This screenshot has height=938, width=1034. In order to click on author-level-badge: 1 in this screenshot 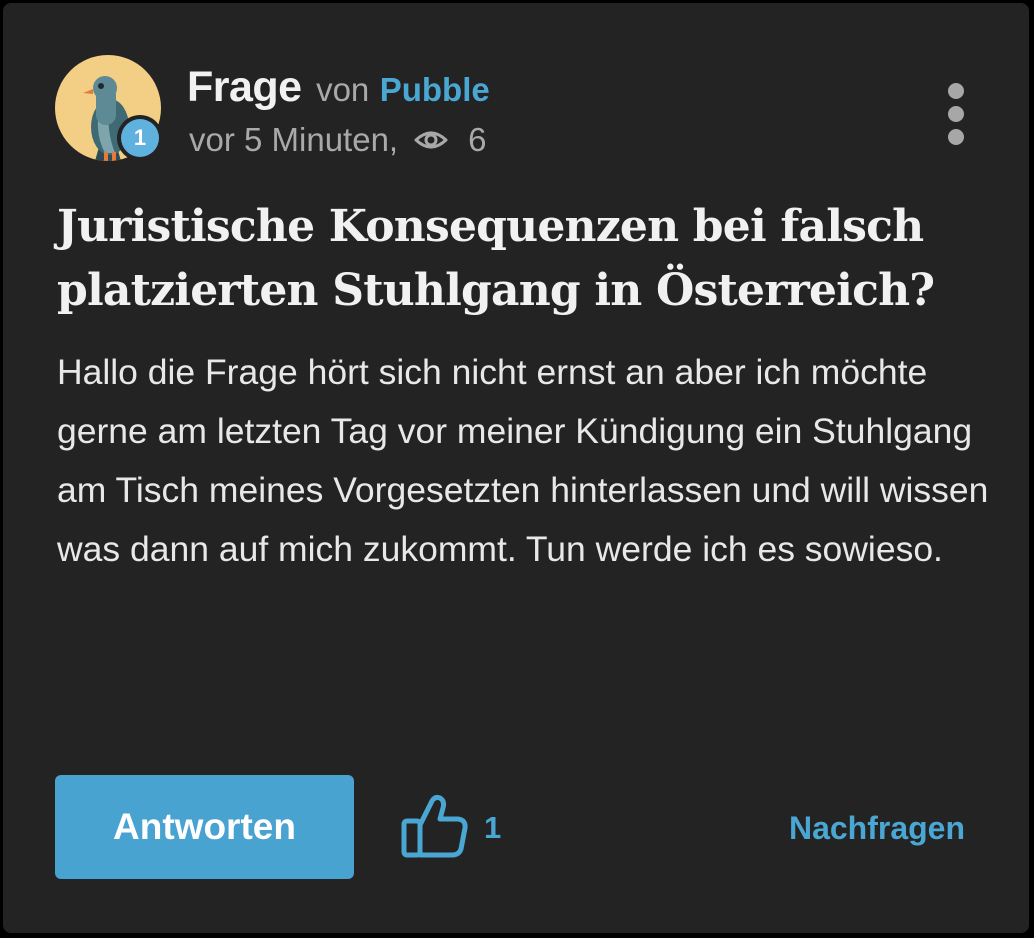, I will do `click(140, 138)`.